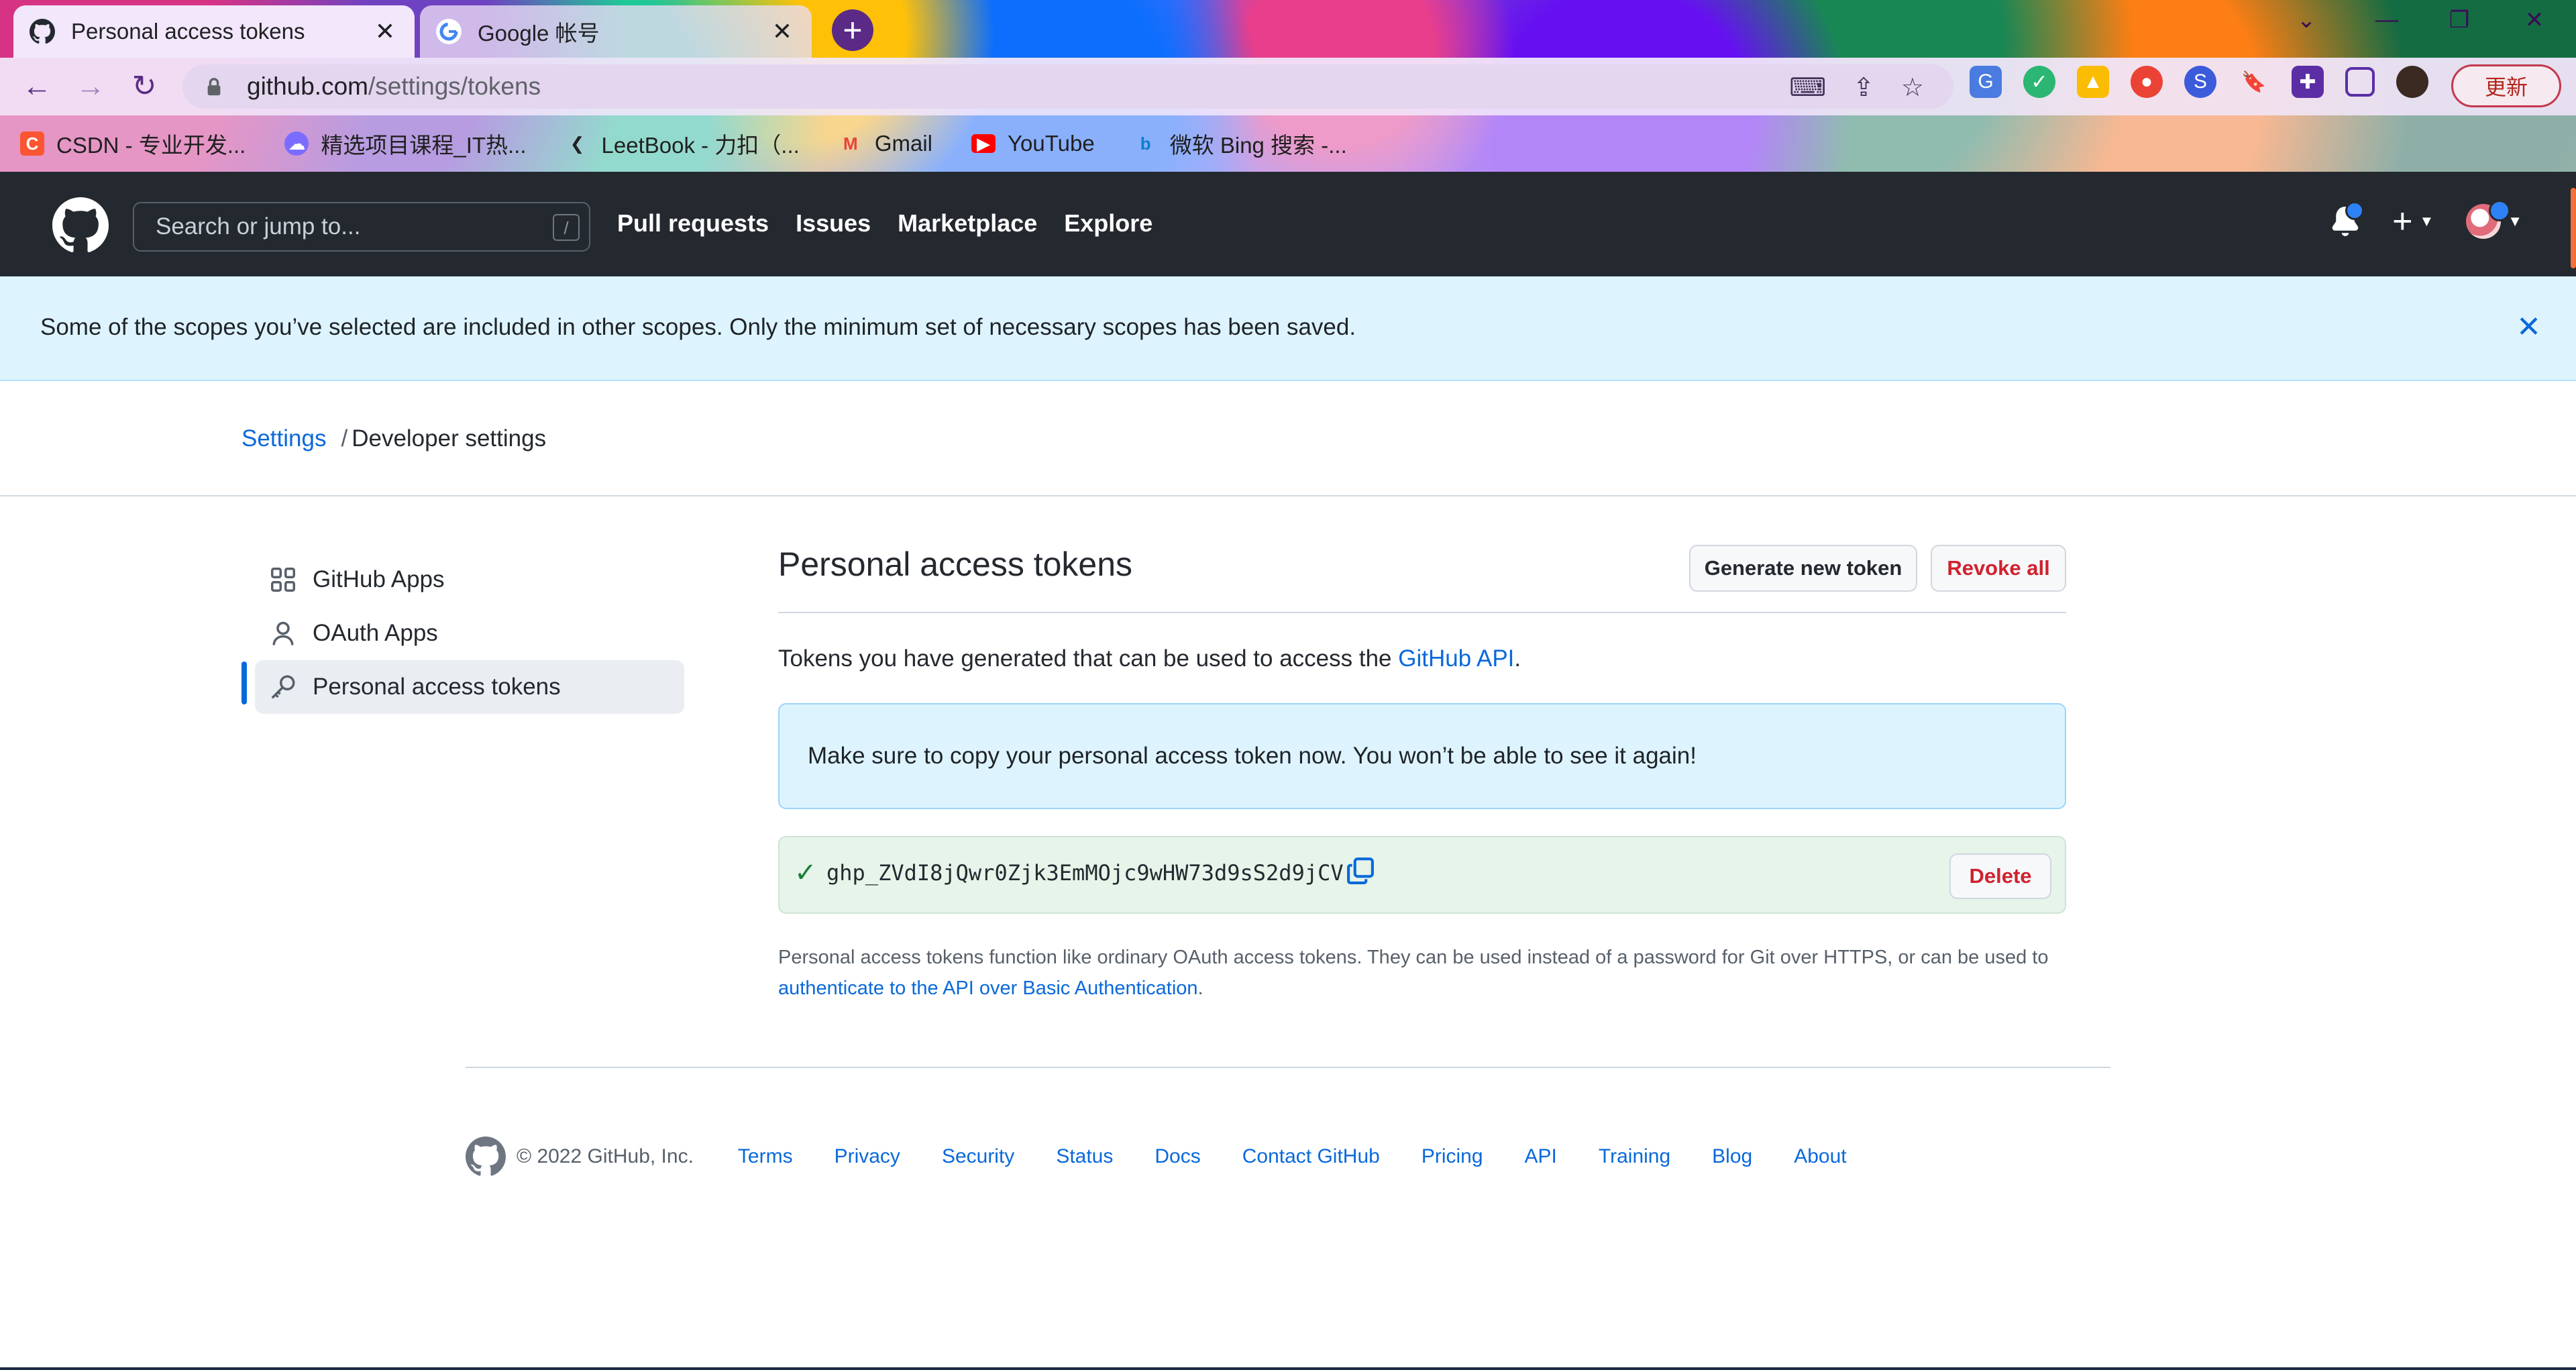 This screenshot has height=1370, width=2576. I want to click on footer-link-training: Training, so click(1634, 1156).